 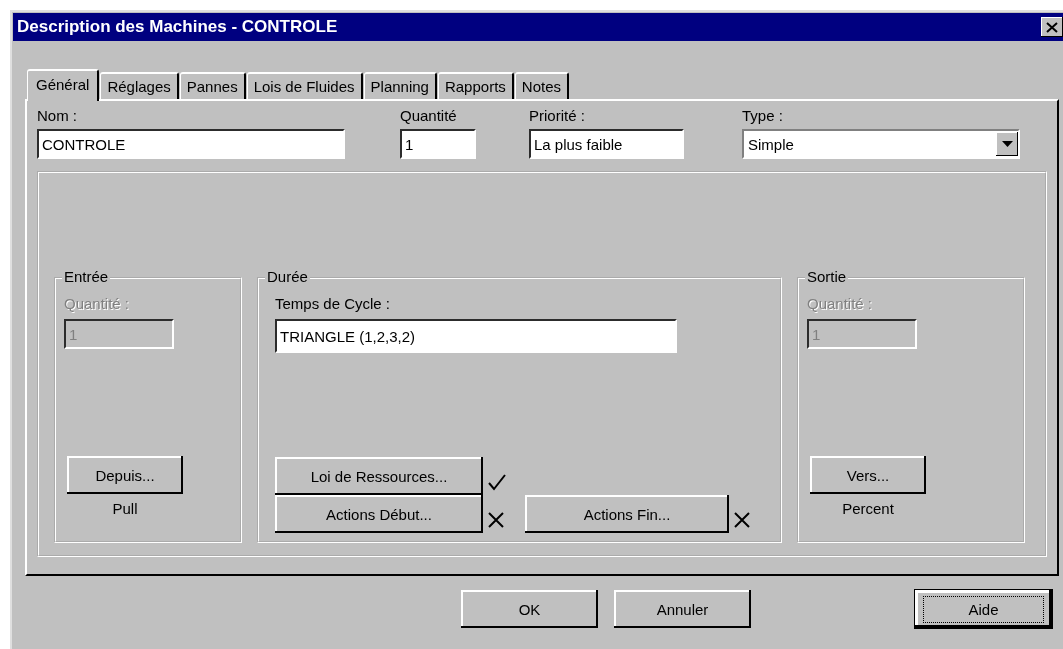 What do you see at coordinates (212, 85) in the screenshot?
I see `tab: Pannes` at bounding box center [212, 85].